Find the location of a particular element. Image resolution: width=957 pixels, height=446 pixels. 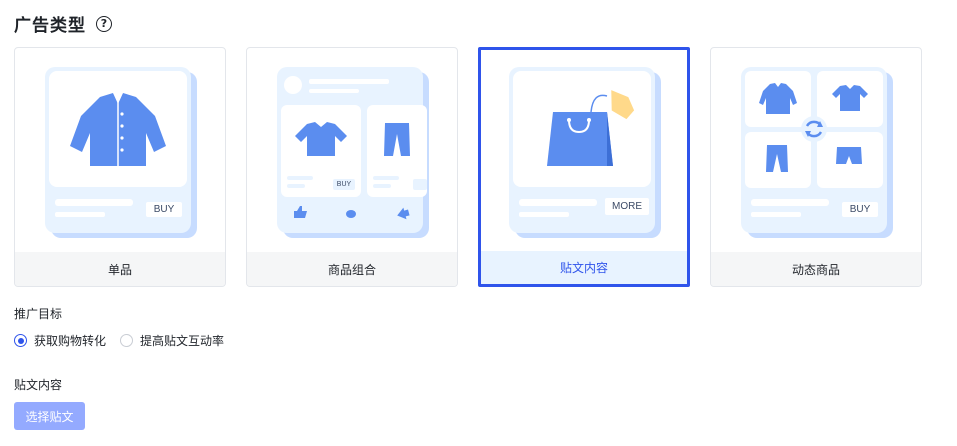

dynamic-products-illustration-icon is located at coordinates (817, 152).